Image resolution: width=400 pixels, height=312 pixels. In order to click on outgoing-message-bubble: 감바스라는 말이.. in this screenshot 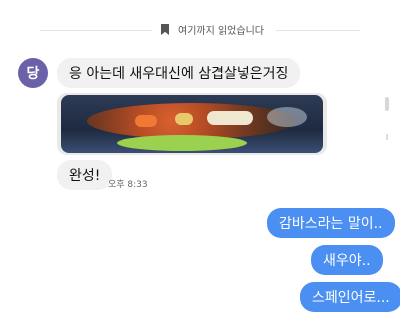, I will do `click(331, 223)`.